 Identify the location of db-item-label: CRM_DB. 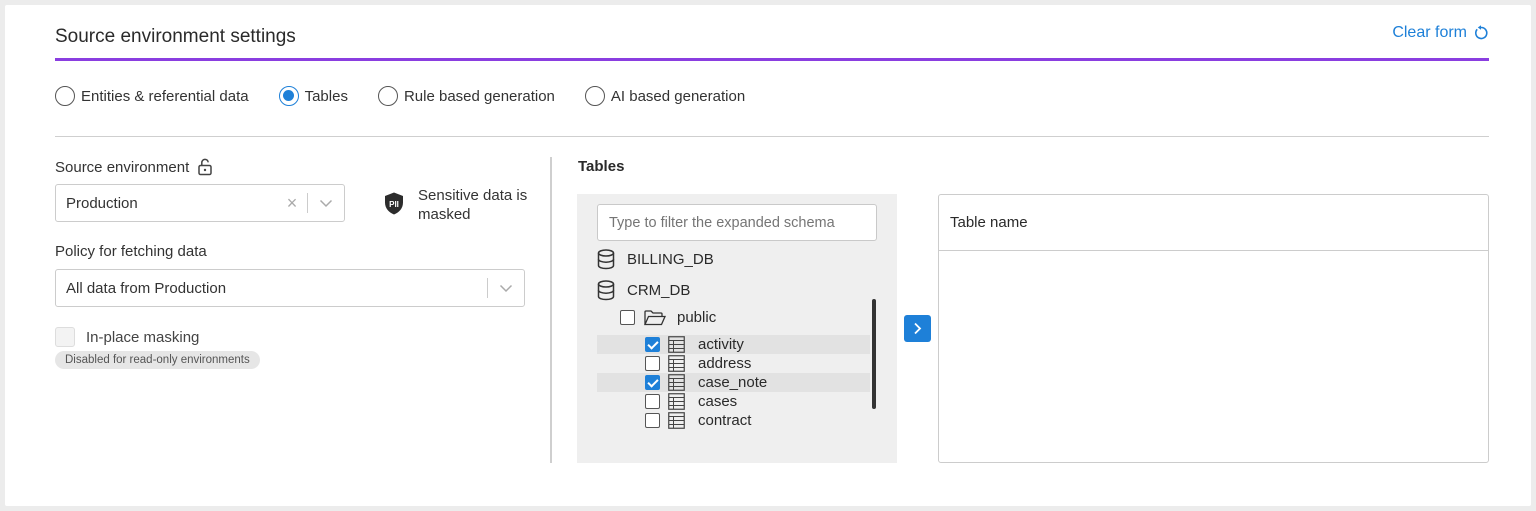
(659, 290).